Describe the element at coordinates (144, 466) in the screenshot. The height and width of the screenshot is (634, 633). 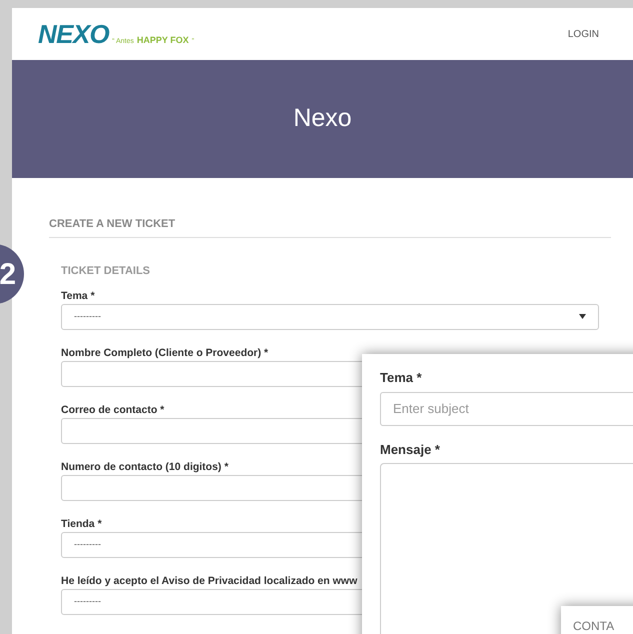
I see `field-label: Numero de contacto (10 digitos) *` at that location.